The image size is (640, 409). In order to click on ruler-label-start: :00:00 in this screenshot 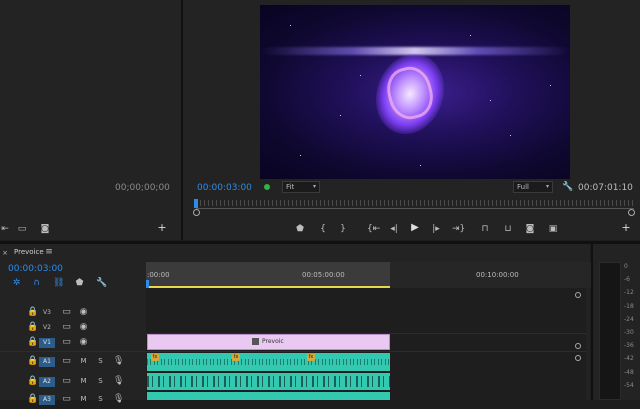, I will do `click(158, 275)`.